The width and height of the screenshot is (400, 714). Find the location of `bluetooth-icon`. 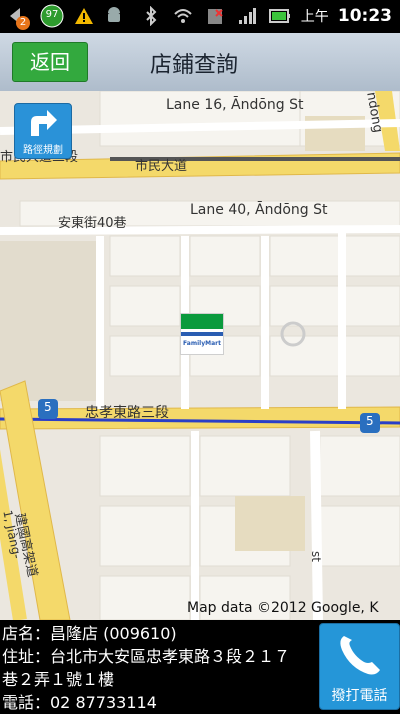

bluetooth-icon is located at coordinates (151, 16).